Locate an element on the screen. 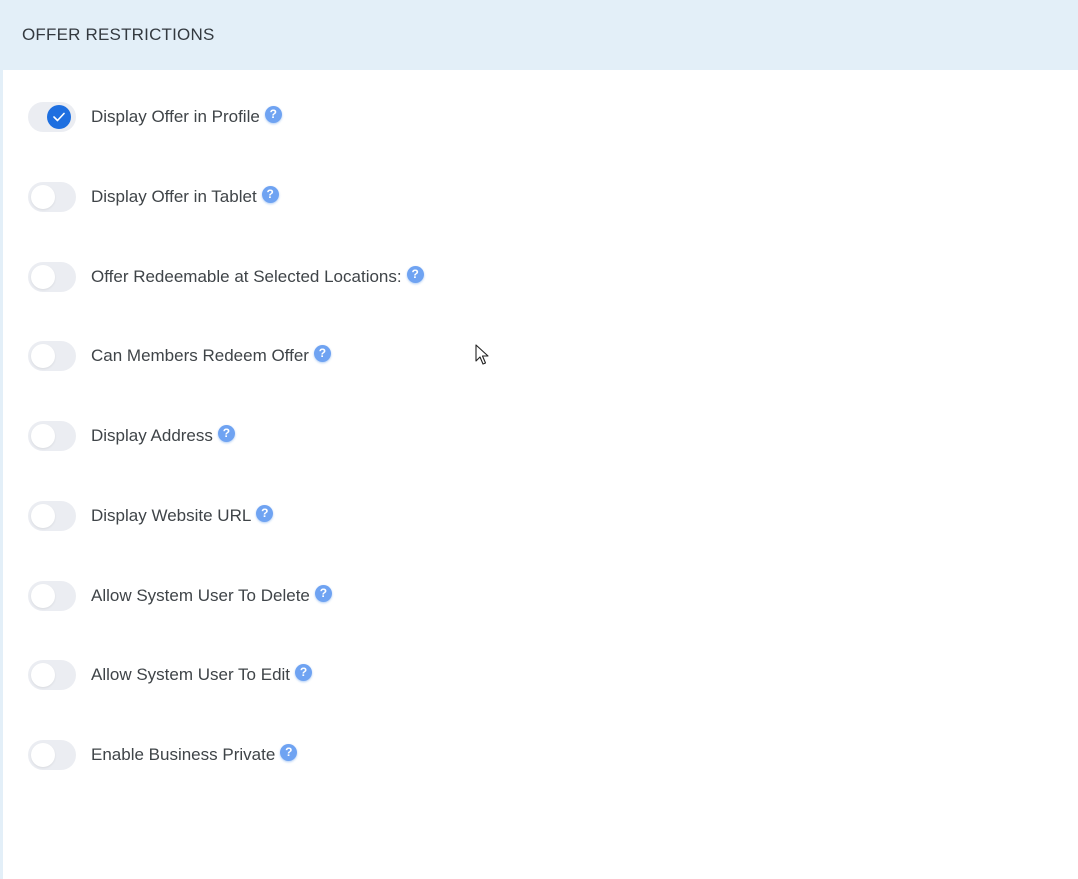 The image size is (1078, 879). option-allow-system-user-to-delete: Allow System User To Delete ? is located at coordinates (180, 596).